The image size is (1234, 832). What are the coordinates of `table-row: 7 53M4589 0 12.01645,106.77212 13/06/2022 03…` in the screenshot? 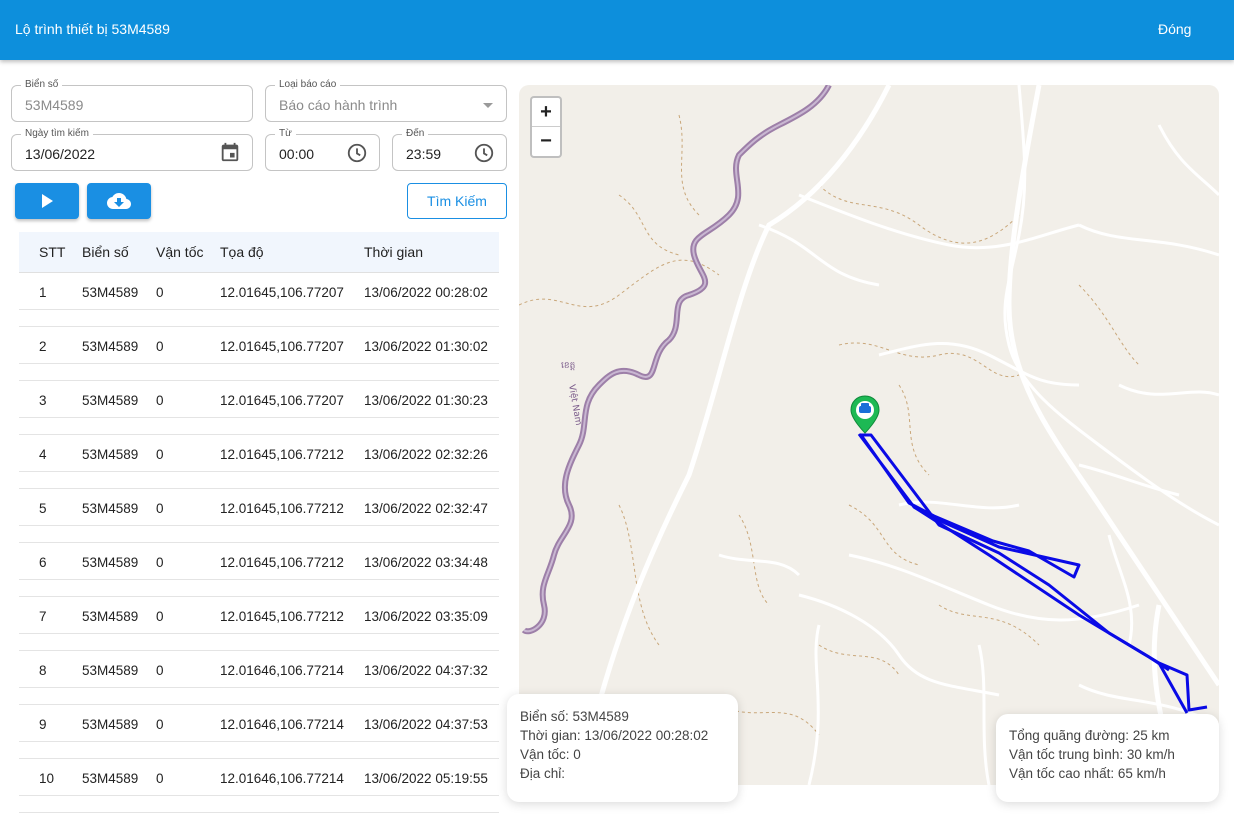 It's located at (259, 624).